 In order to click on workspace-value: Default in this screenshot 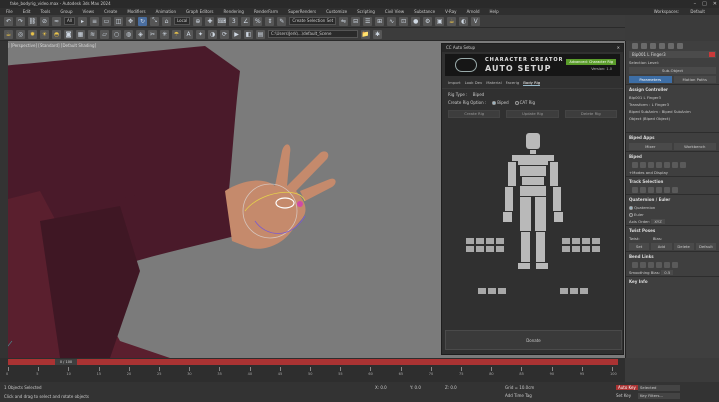, I will do `click(697, 11)`.